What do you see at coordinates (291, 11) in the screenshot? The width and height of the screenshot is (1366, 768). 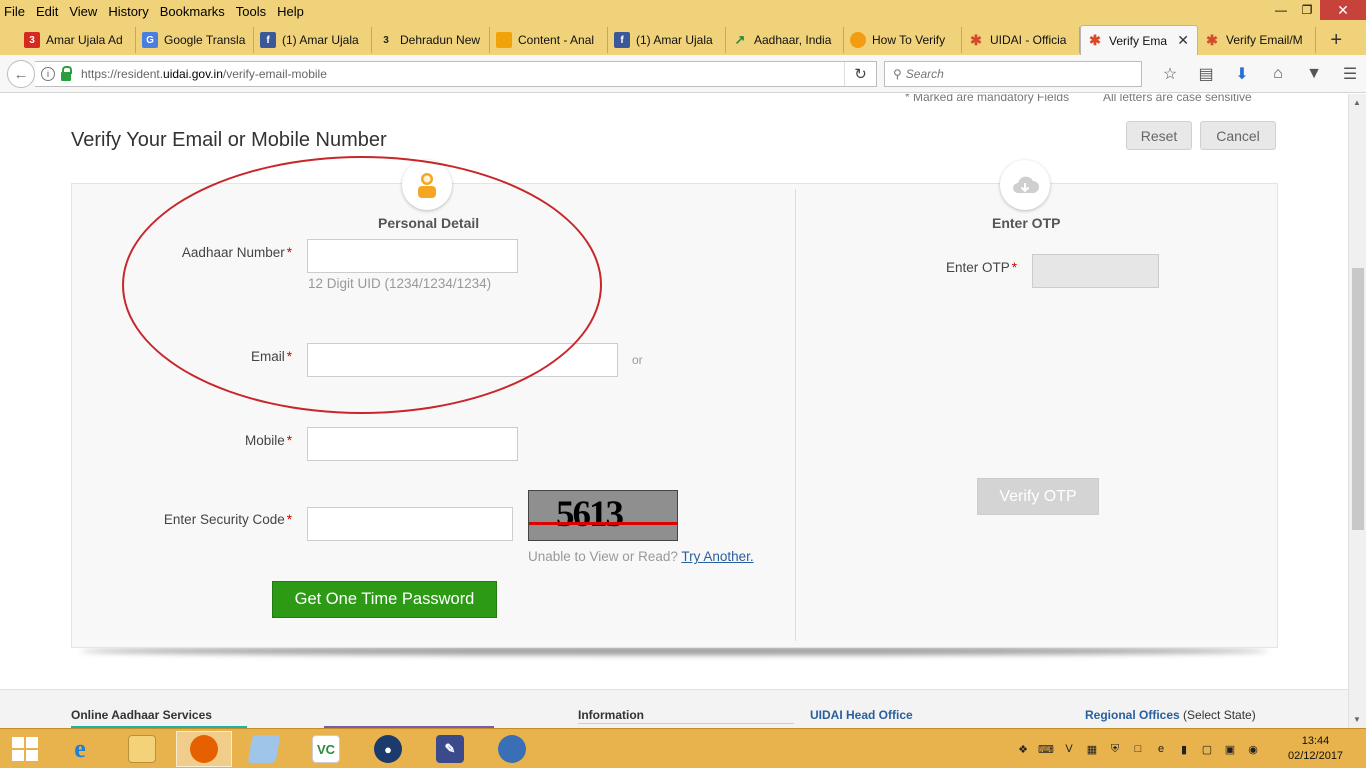 I see `menu-help: Help` at bounding box center [291, 11].